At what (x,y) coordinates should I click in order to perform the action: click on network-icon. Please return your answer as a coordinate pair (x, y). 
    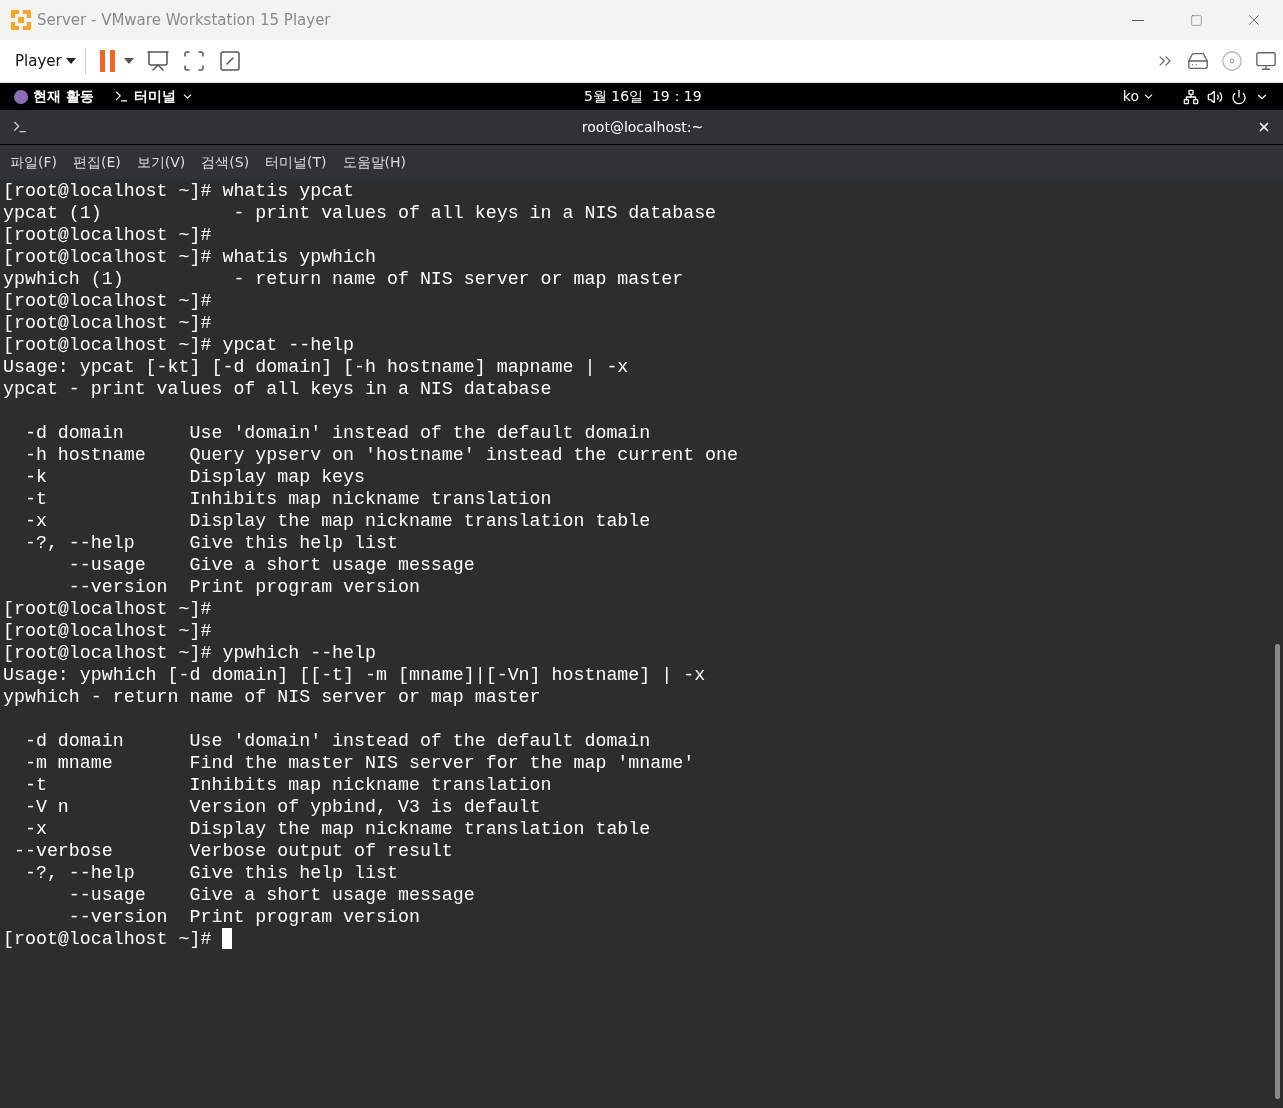
    Looking at the image, I should click on (1191, 96).